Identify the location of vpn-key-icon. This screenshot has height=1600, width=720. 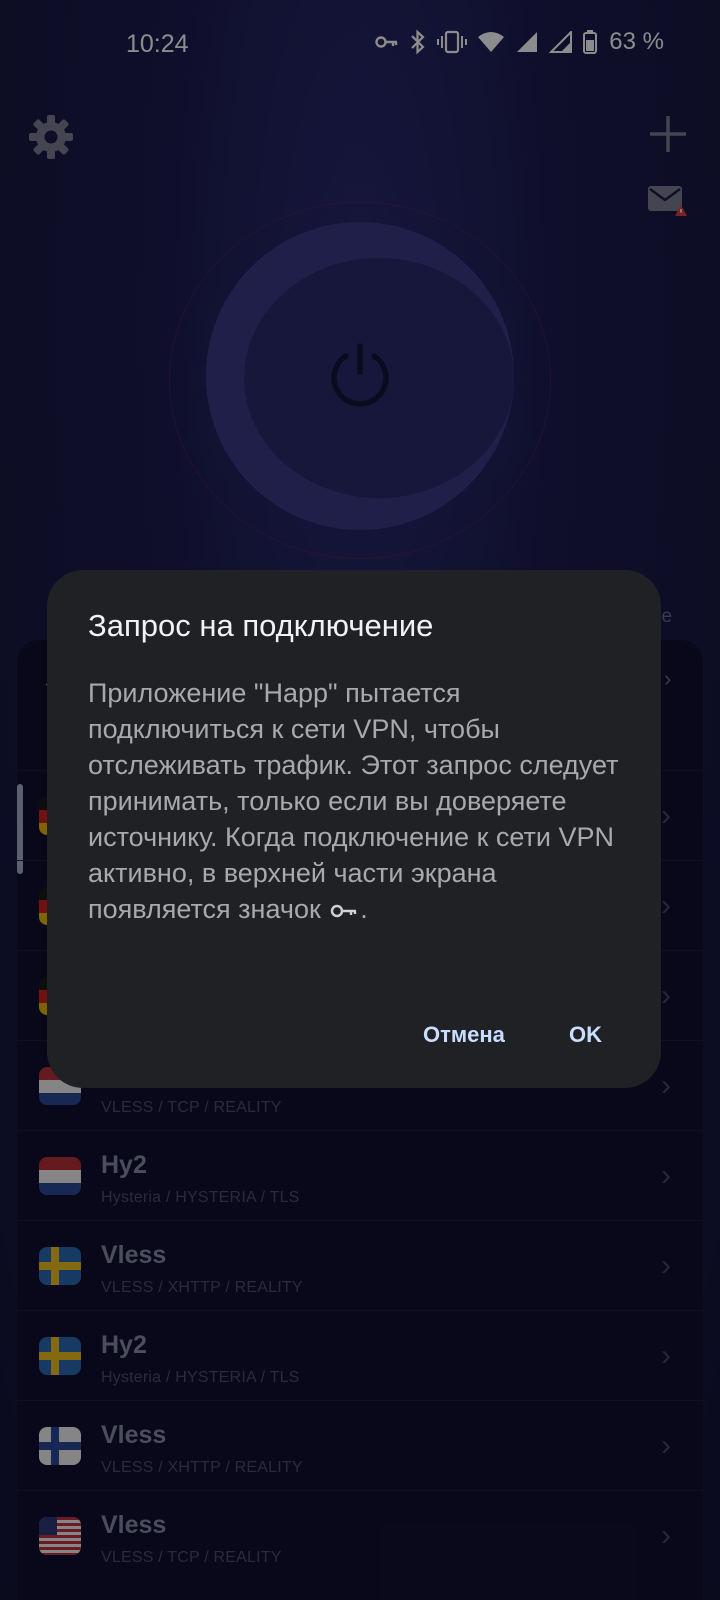
(344, 911).